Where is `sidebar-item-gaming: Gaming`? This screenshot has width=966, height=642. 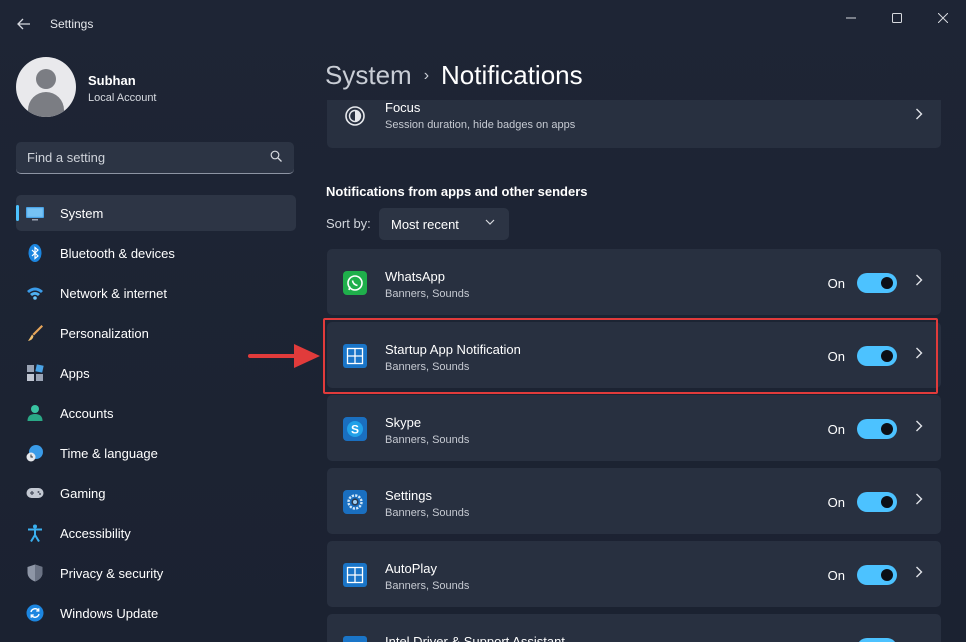 sidebar-item-gaming: Gaming is located at coordinates (156, 493).